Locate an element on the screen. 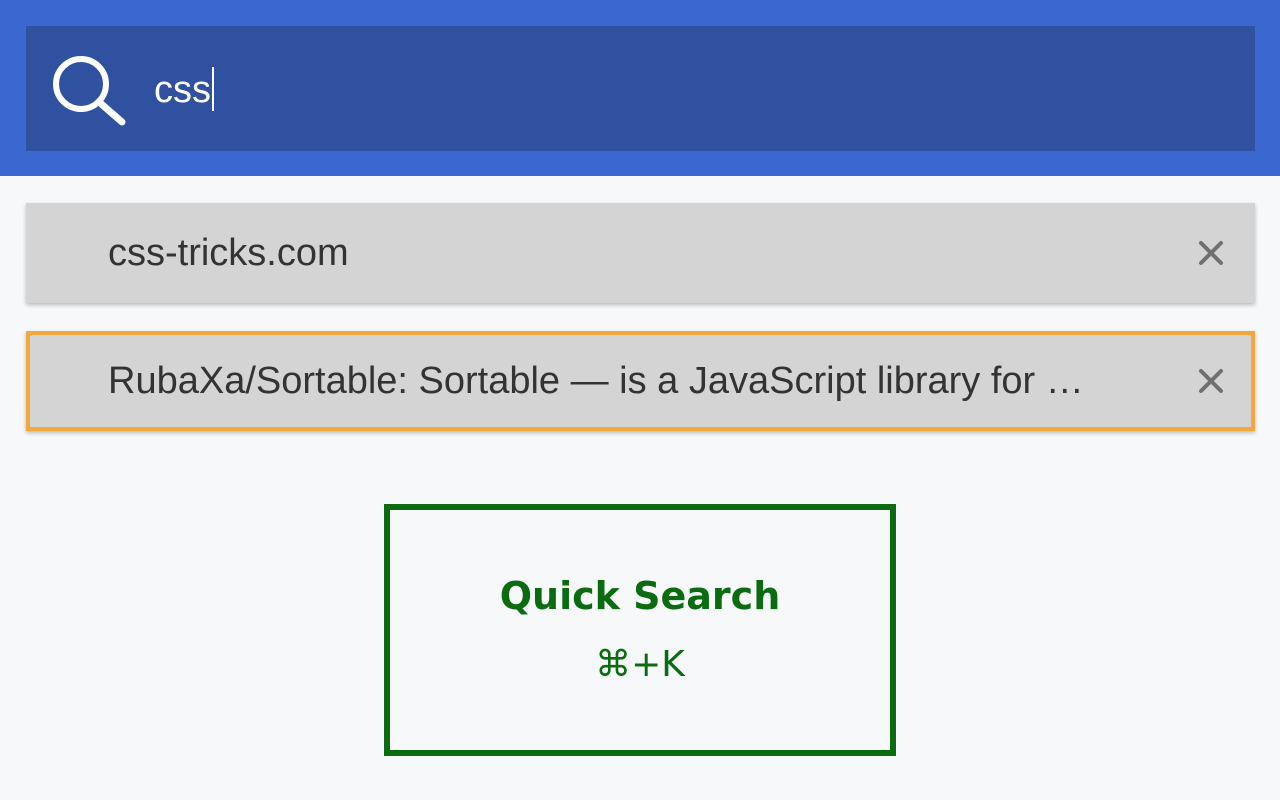 The width and height of the screenshot is (1280, 800). search-input-value: css is located at coordinates (182, 90).